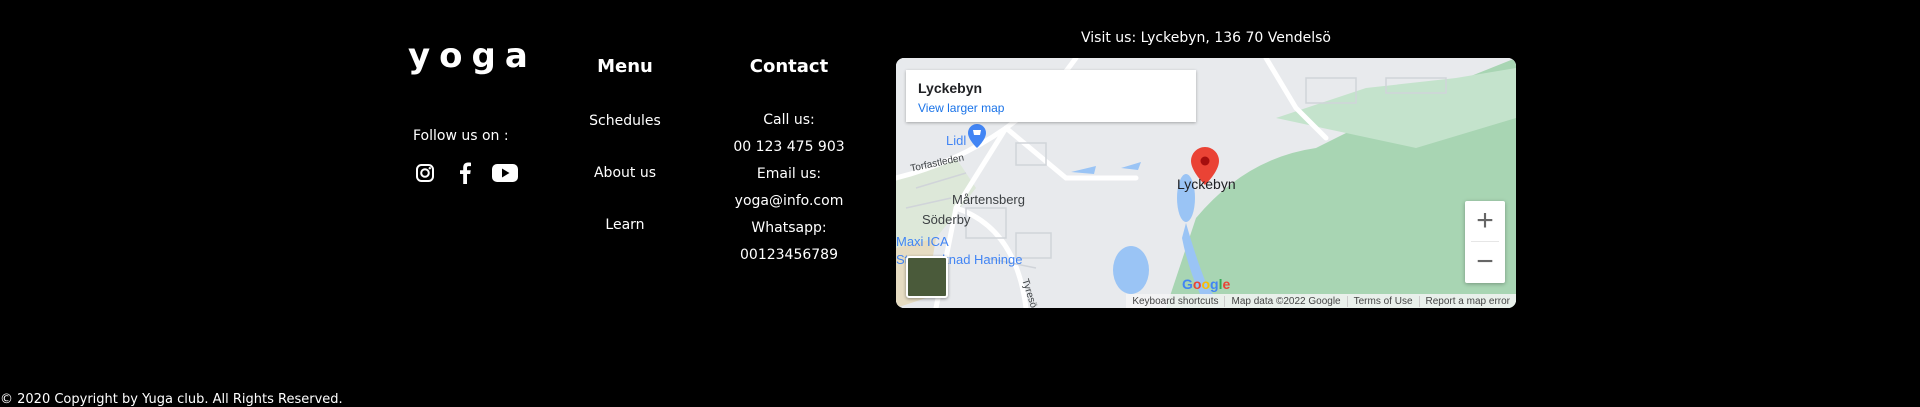 This screenshot has width=1920, height=407. What do you see at coordinates (789, 120) in the screenshot?
I see `call-label: Call us:` at bounding box center [789, 120].